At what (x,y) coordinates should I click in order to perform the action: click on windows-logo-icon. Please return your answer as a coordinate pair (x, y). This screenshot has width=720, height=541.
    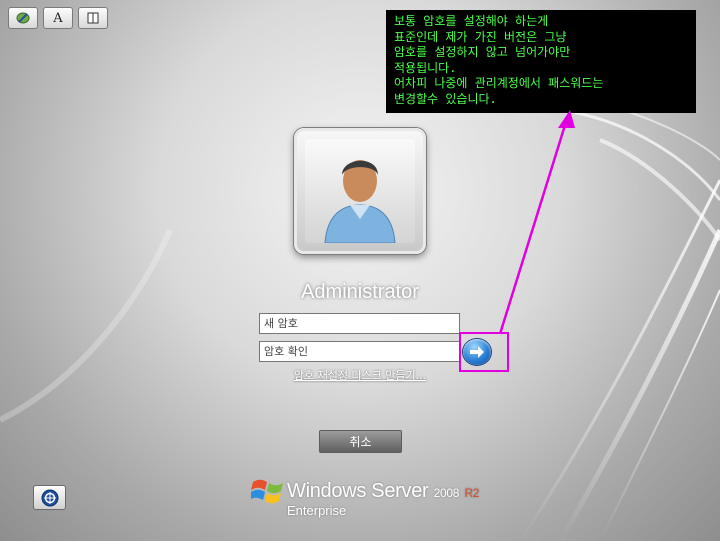
    Looking at the image, I should click on (267, 491).